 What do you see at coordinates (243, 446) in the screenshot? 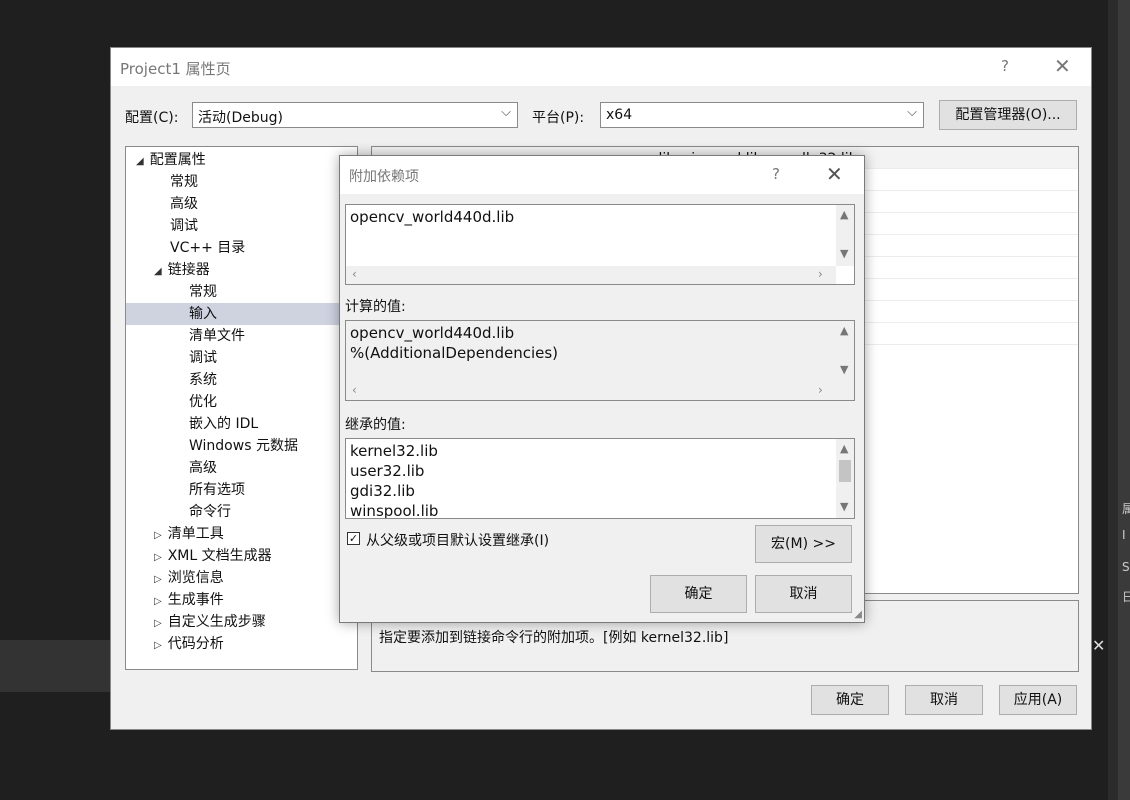
I see `tree-node: Windows 元数据` at bounding box center [243, 446].